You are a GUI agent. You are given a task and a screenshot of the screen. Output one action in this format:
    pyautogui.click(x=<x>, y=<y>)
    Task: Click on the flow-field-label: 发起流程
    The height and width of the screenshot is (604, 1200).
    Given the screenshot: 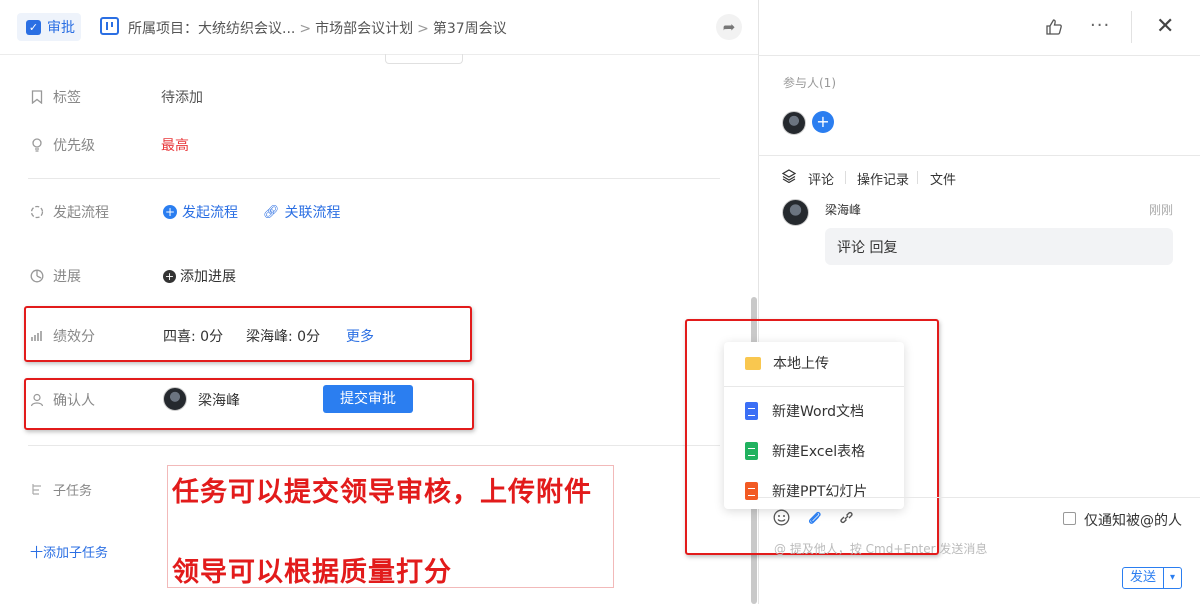 What is the action you would take?
    pyautogui.click(x=69, y=212)
    